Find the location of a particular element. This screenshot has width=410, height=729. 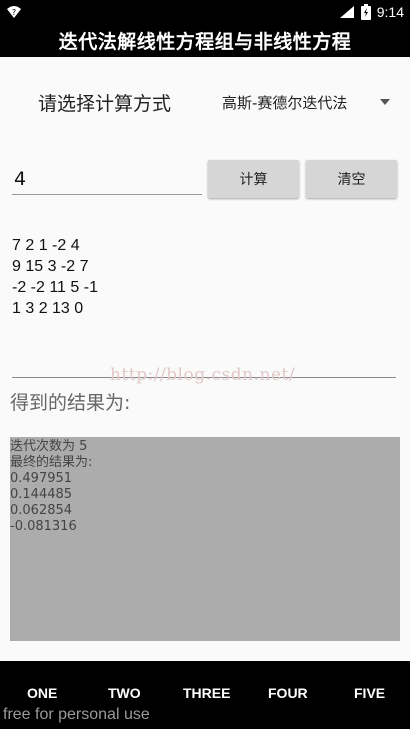

app-title: 迭代法解线性方程组与非线性方程 is located at coordinates (205, 42).